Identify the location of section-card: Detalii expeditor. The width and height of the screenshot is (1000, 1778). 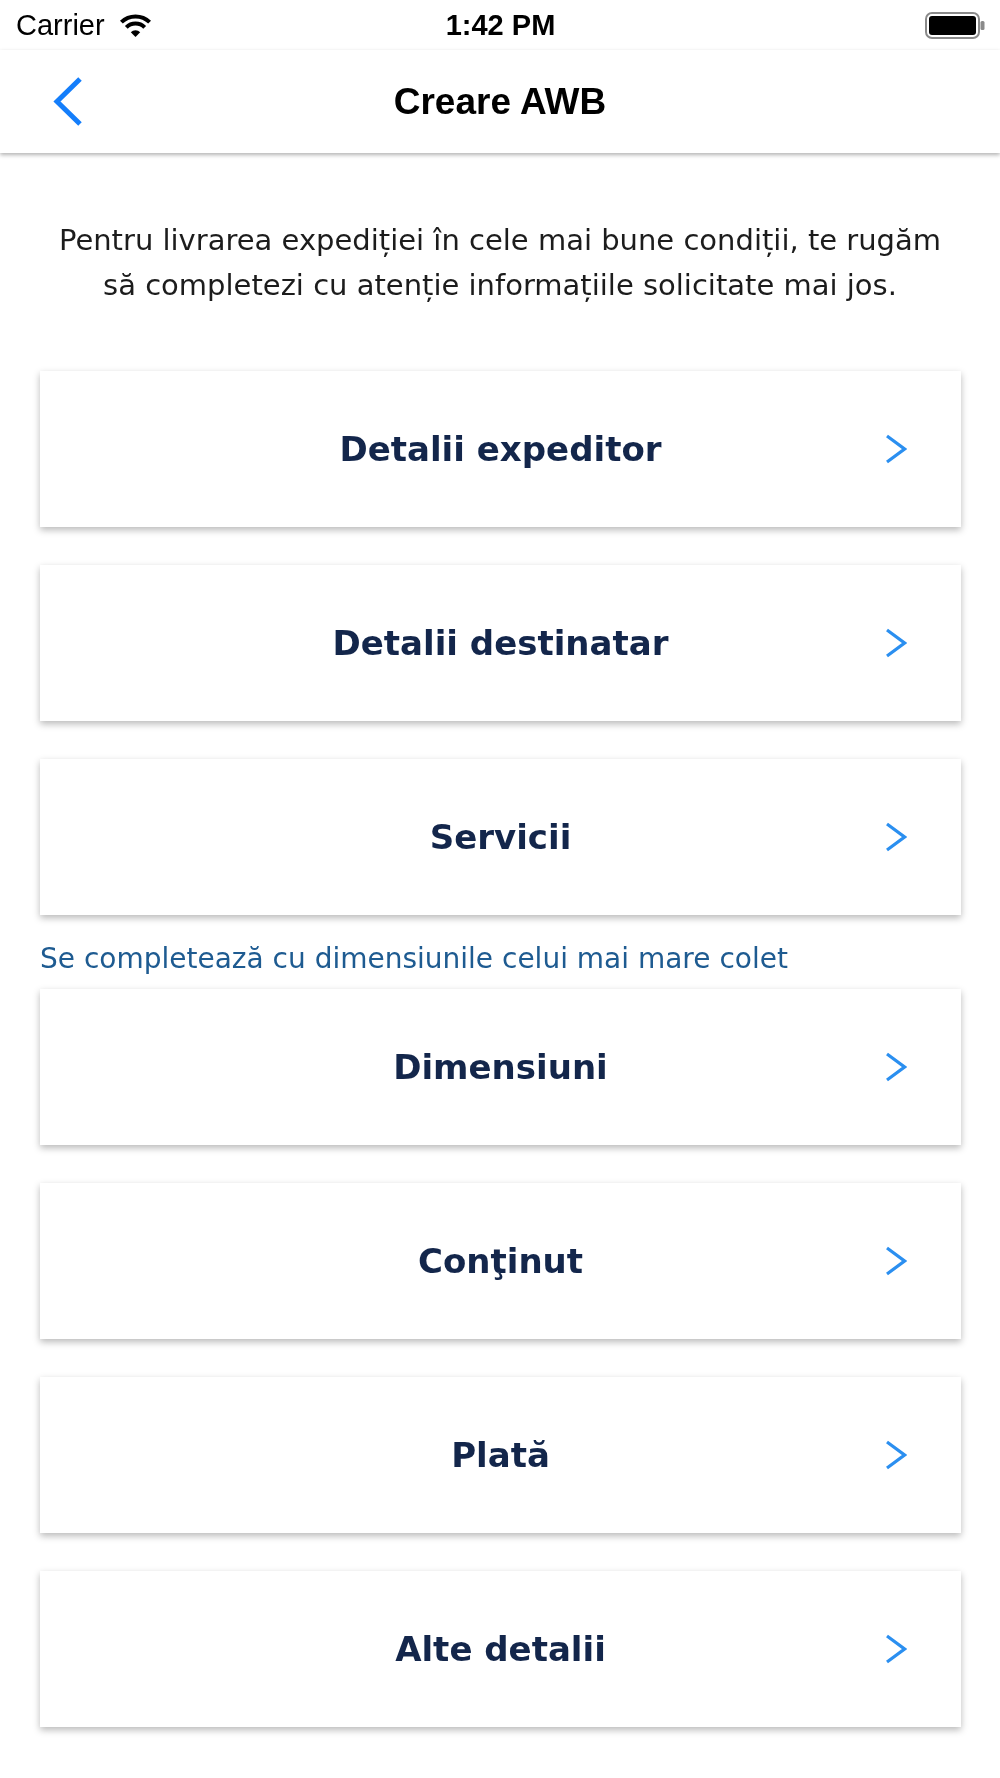
(500, 449).